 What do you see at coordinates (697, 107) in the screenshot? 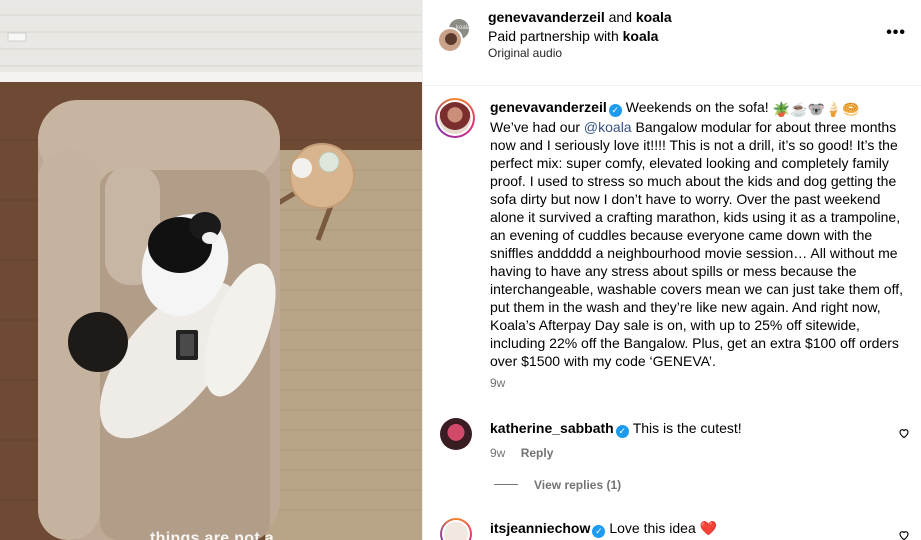
I see `caption-first-line: Weekends on the sofa!` at bounding box center [697, 107].